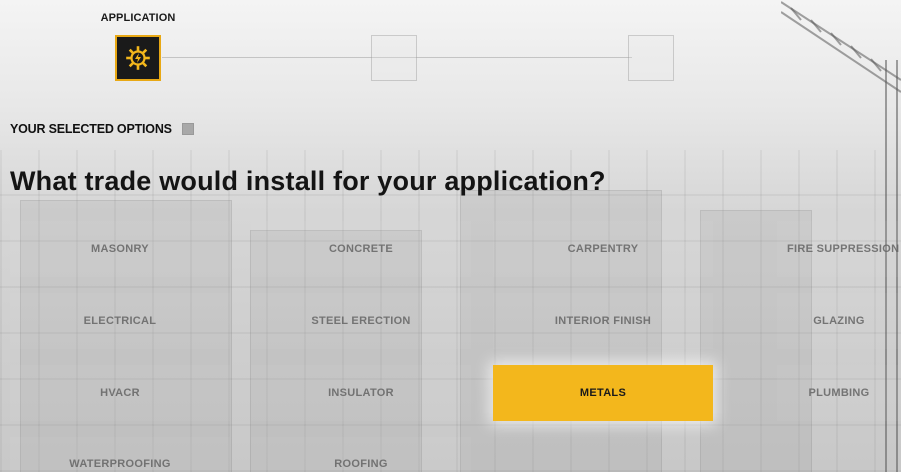 The height and width of the screenshot is (472, 901). Describe the element at coordinates (120, 393) in the screenshot. I see `trade-option-hvacr: HVACR` at that location.